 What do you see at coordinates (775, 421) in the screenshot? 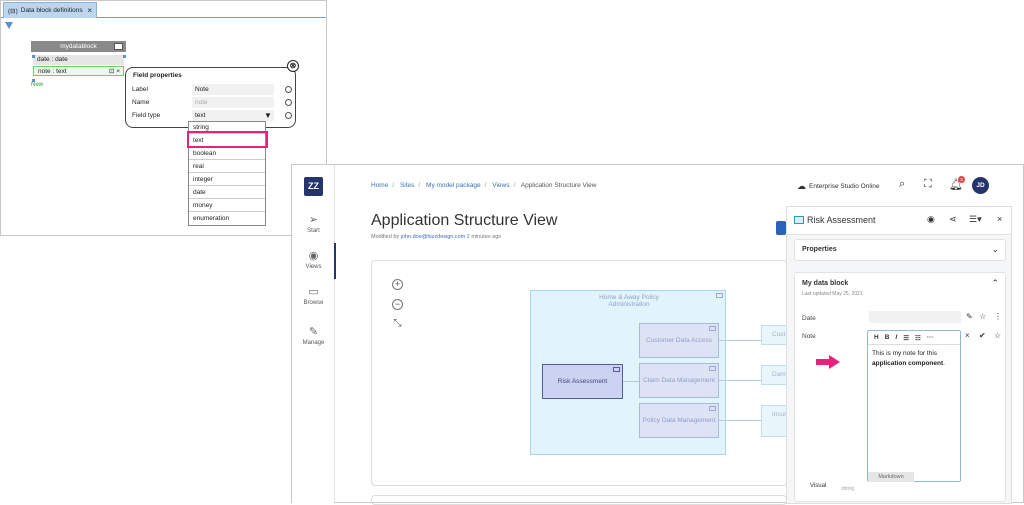
I see `diagram-node-partial: Insura` at bounding box center [775, 421].